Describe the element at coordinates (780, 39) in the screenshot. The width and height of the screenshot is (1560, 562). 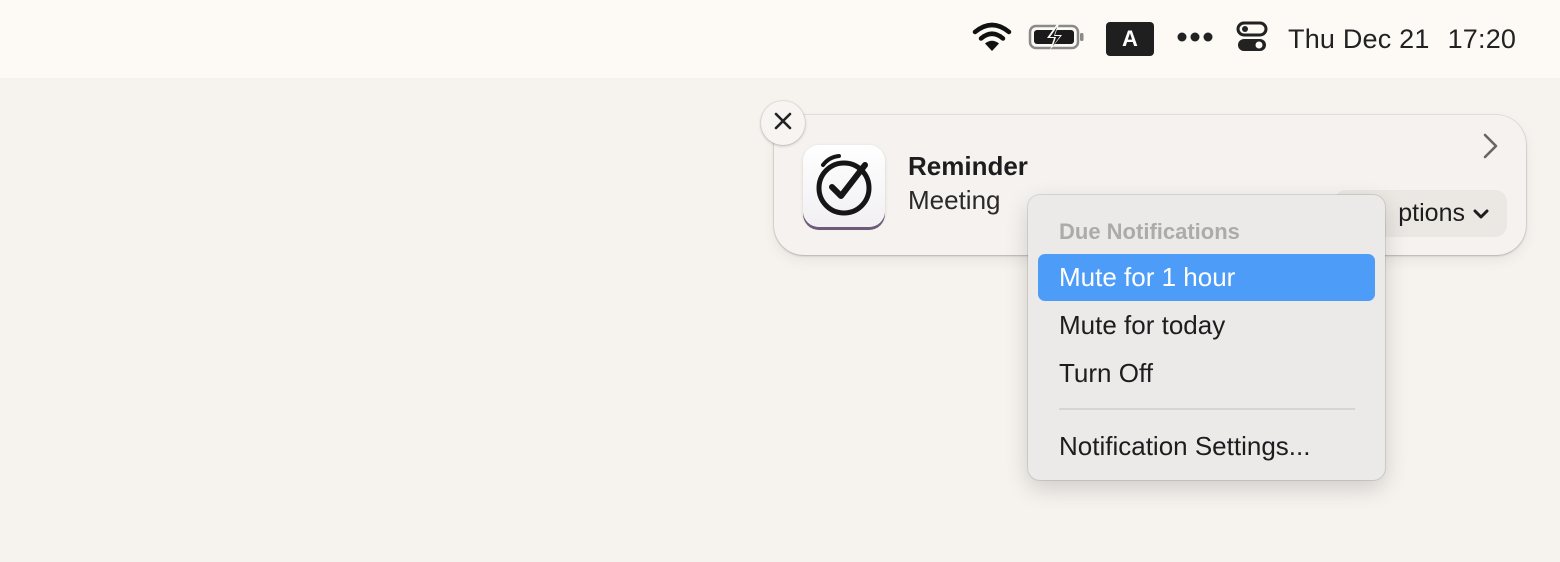
I see `menu-bar: A Thu Dec 21 17:20` at that location.